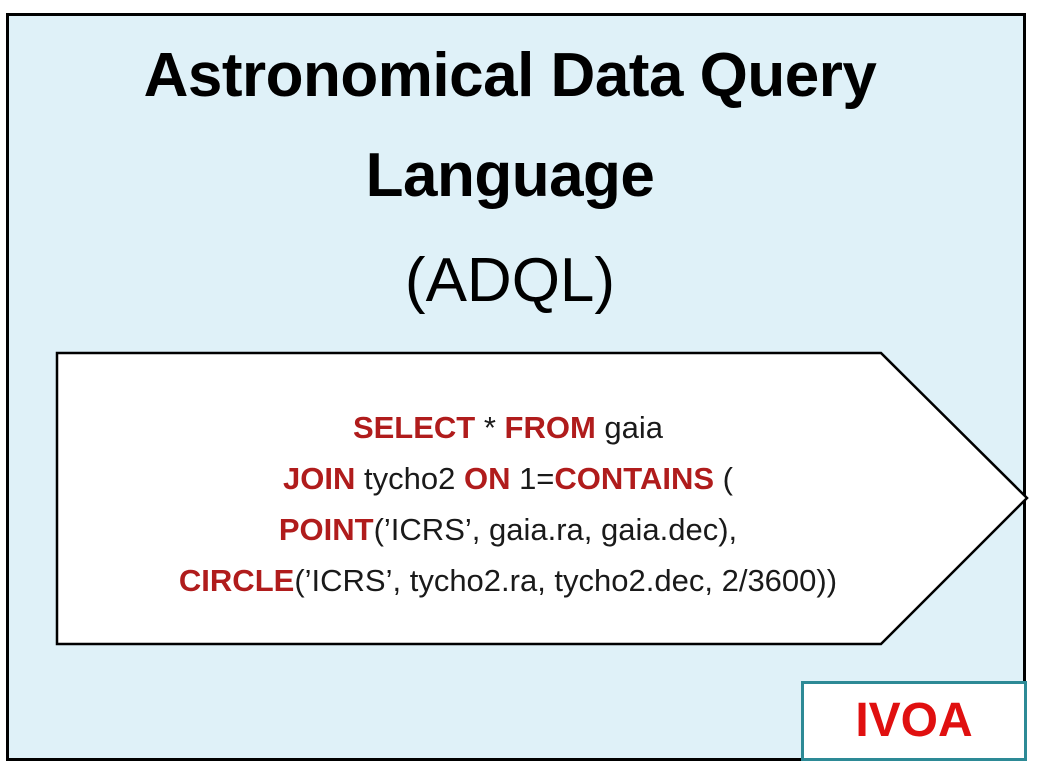  Describe the element at coordinates (550, 427) in the screenshot. I see `query-keyword: FROM` at that location.